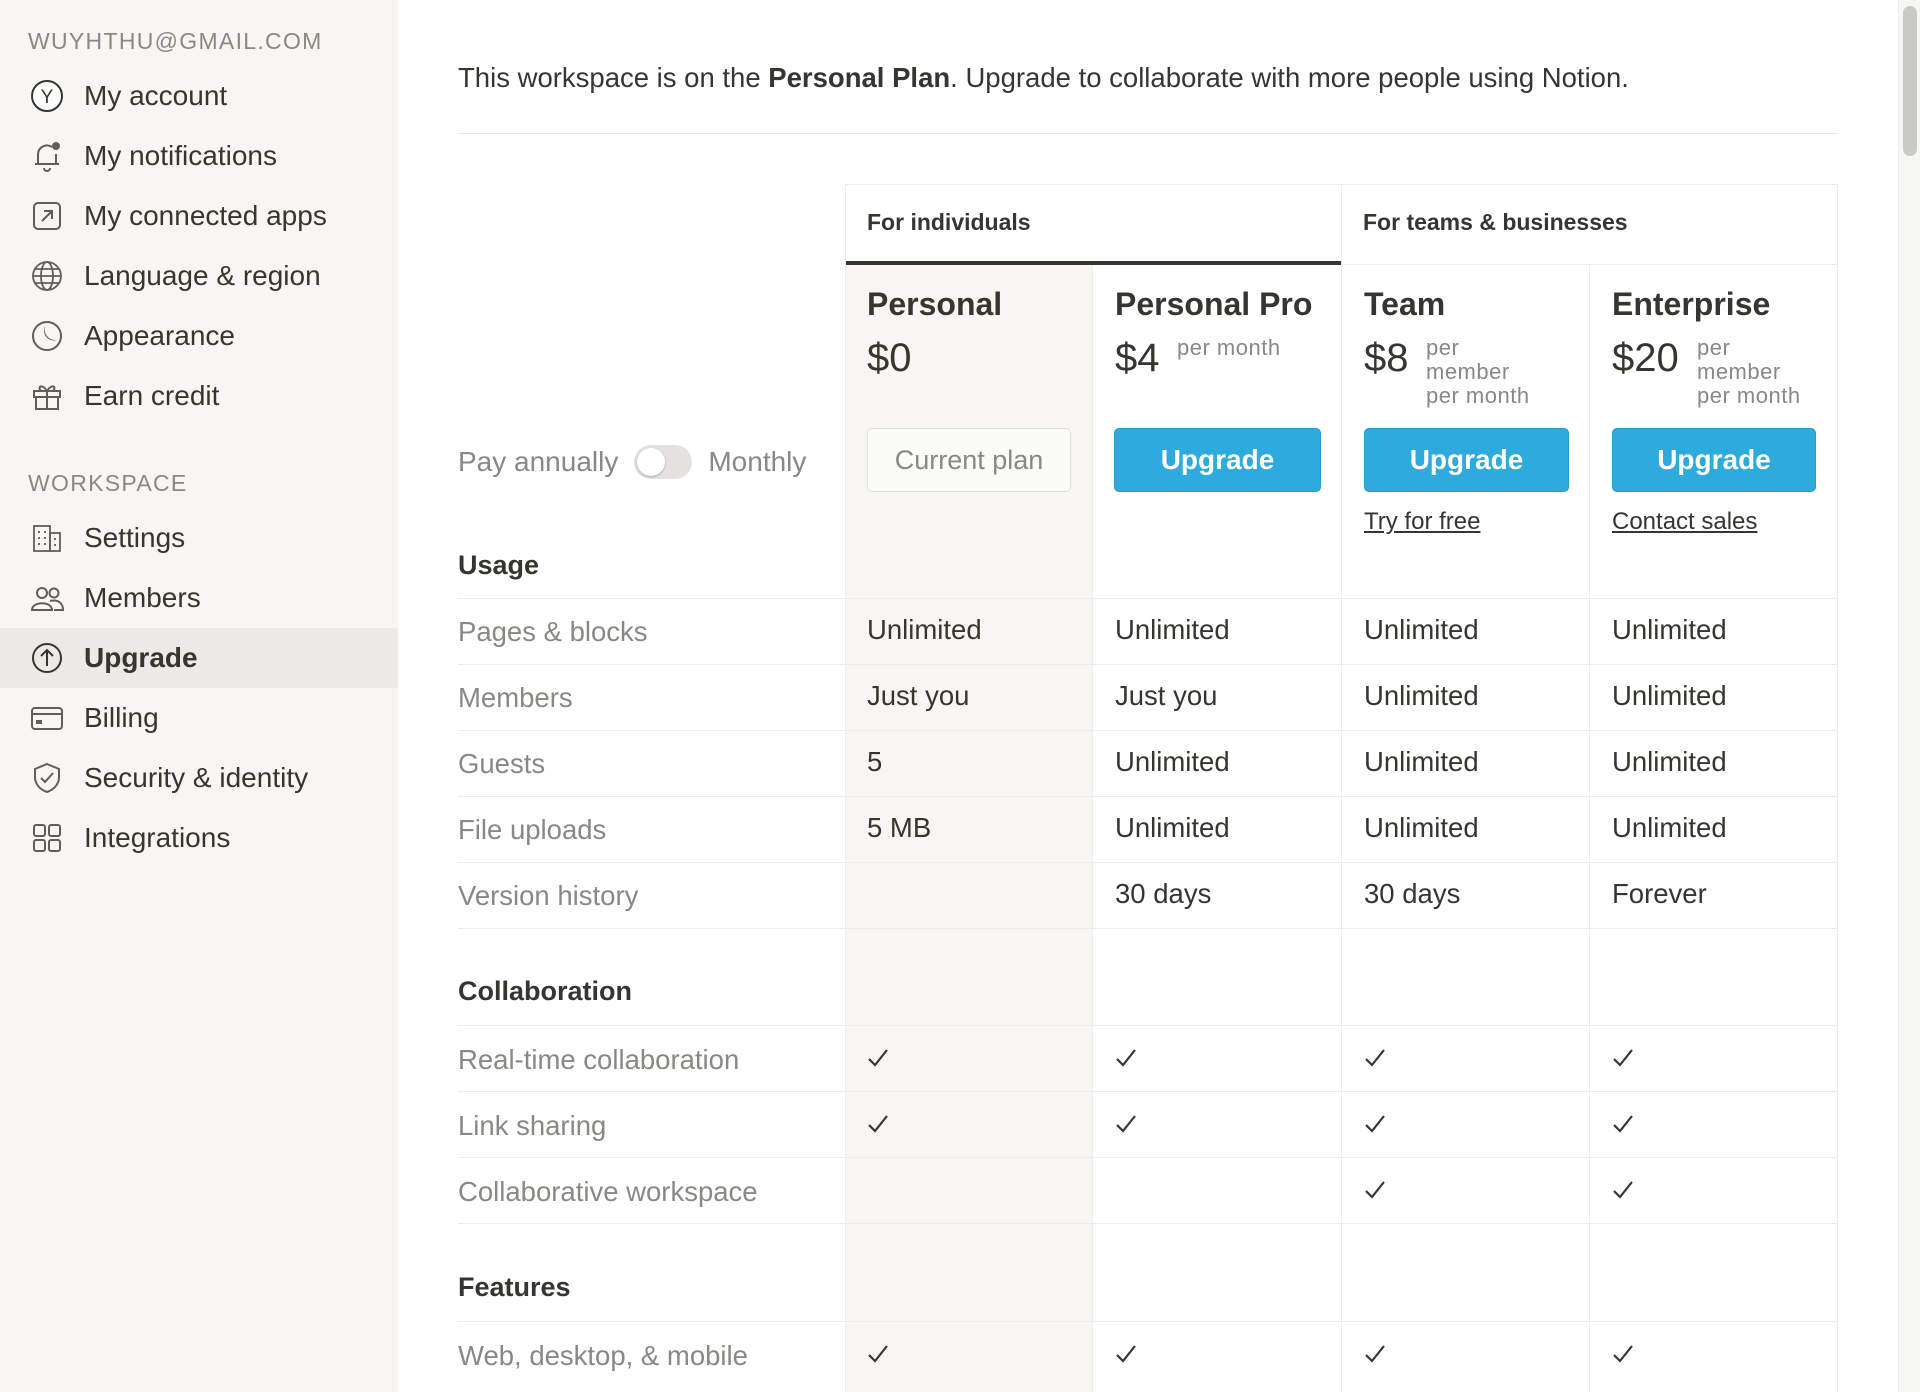  What do you see at coordinates (47, 216) in the screenshot?
I see `arrow-up-right-box-icon` at bounding box center [47, 216].